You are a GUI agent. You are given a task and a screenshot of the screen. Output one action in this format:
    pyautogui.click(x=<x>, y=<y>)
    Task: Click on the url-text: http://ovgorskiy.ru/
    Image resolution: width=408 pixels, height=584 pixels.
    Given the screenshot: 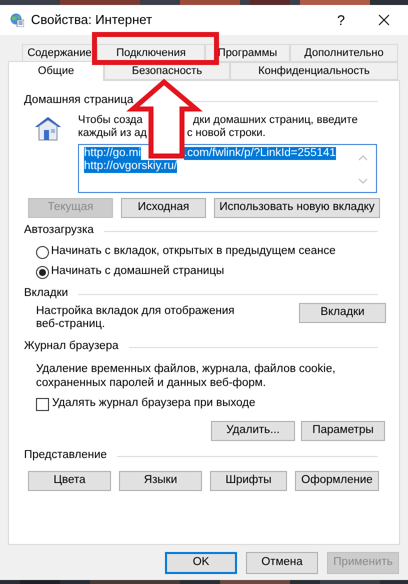 What is the action you would take?
    pyautogui.click(x=131, y=166)
    